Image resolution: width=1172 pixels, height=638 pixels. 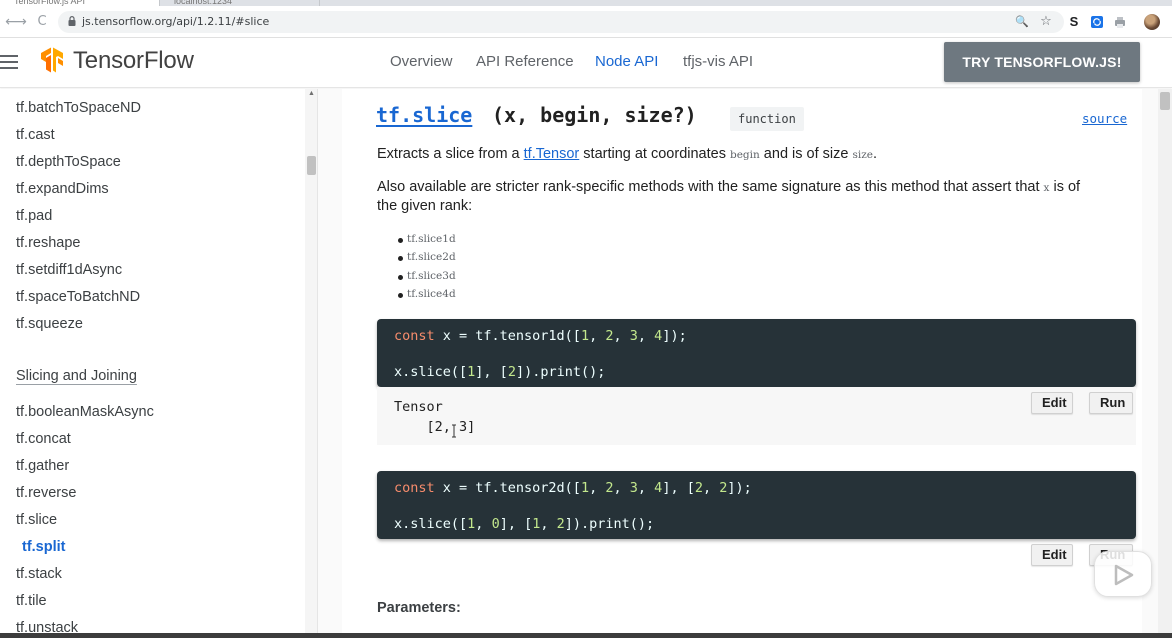 What do you see at coordinates (594, 115) in the screenshot?
I see `function-signature: (x, begin, size?)` at bounding box center [594, 115].